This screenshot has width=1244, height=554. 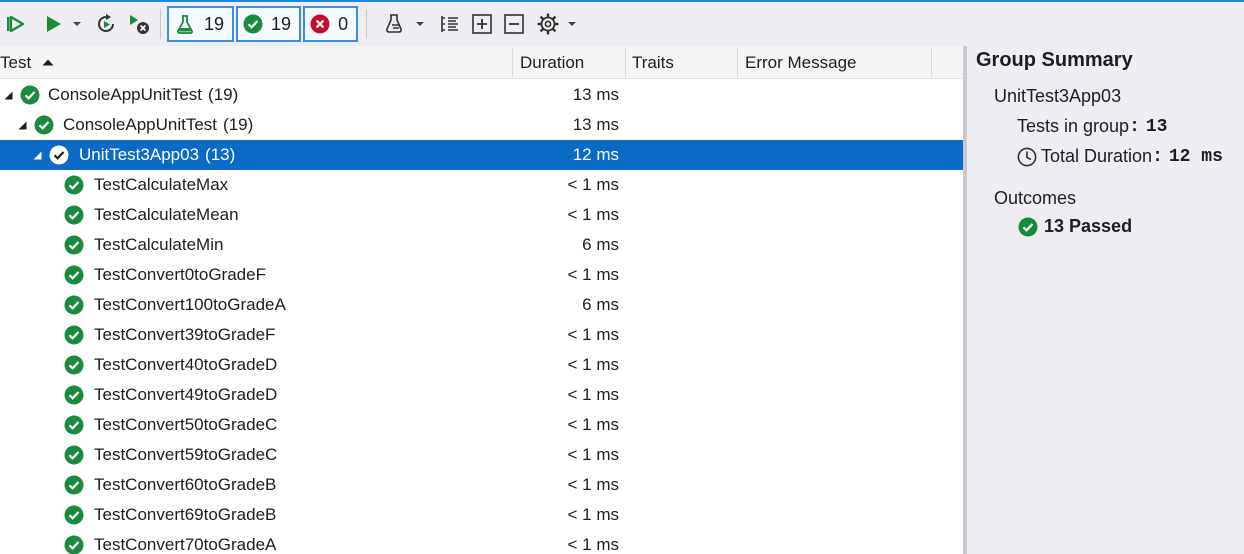 What do you see at coordinates (396, 24) in the screenshot?
I see `playlist-button` at bounding box center [396, 24].